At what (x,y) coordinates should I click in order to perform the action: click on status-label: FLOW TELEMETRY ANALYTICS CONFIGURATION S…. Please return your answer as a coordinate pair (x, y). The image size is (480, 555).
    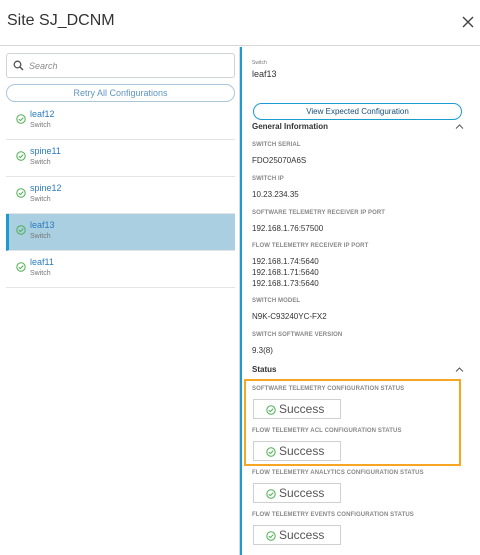
    Looking at the image, I should click on (338, 473).